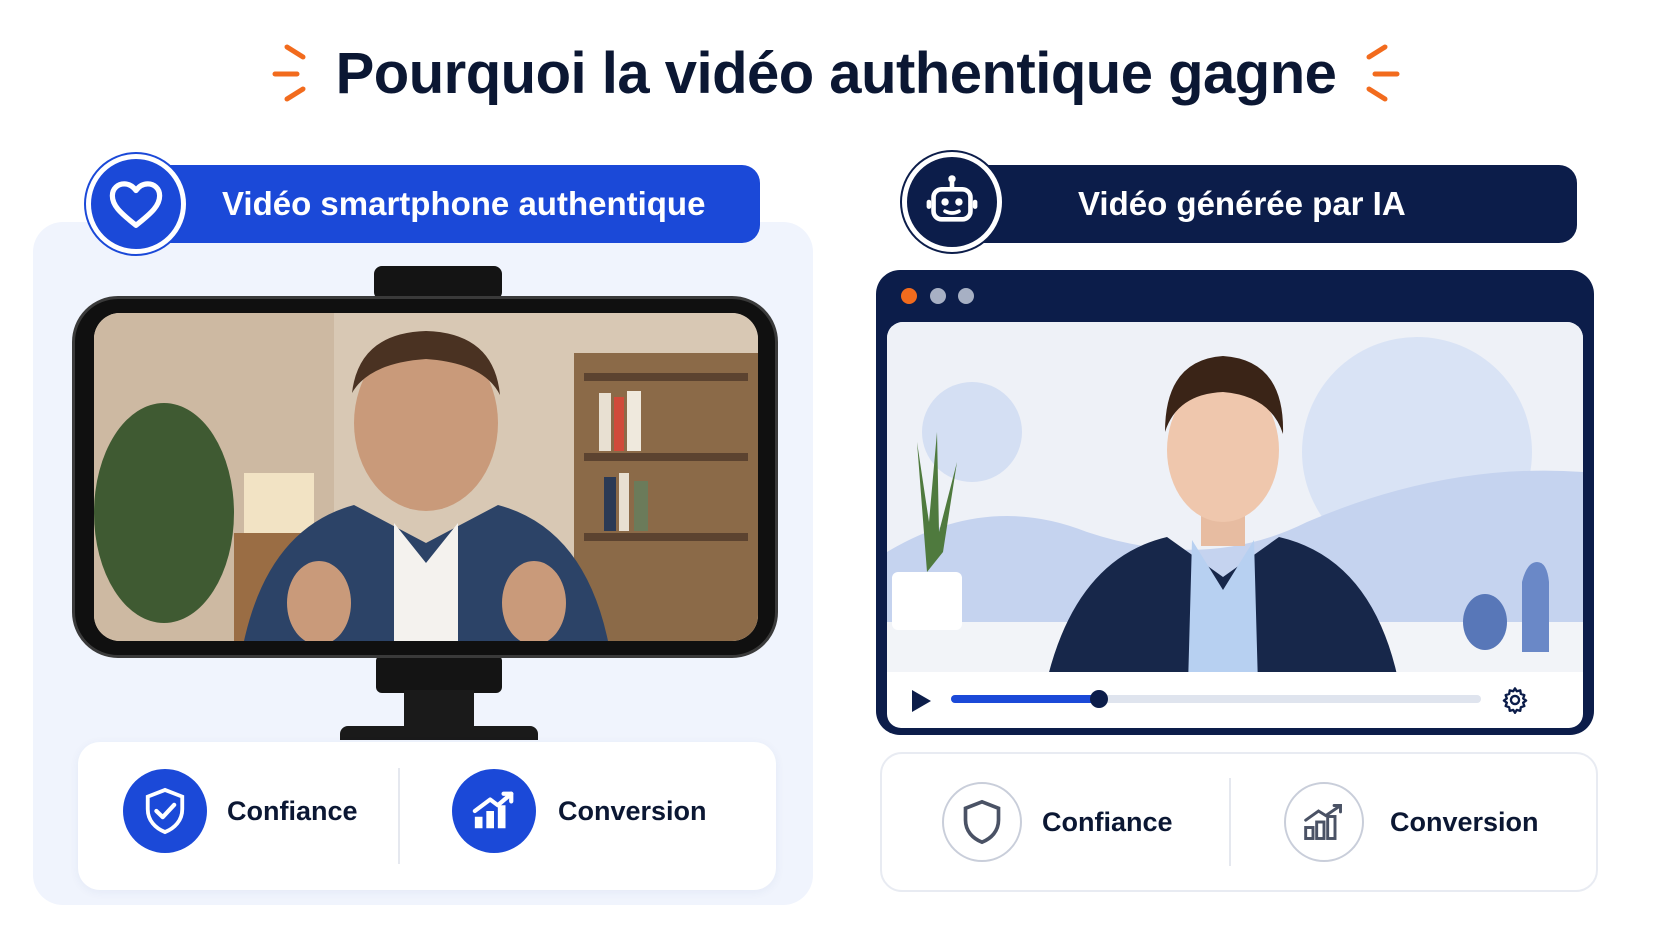  I want to click on ai-metric-trust-label: Confiance, so click(1107, 821).